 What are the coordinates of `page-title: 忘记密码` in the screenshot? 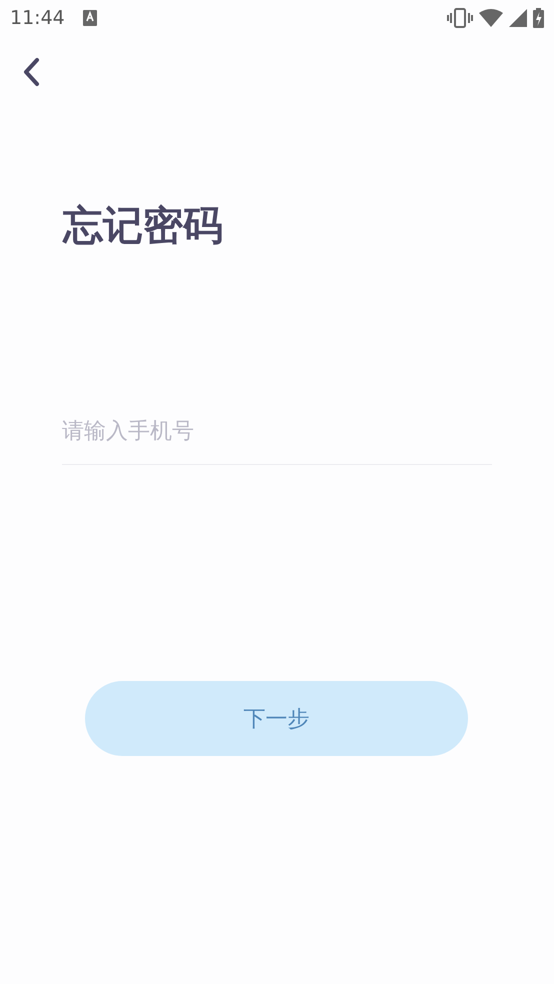 It's located at (143, 226).